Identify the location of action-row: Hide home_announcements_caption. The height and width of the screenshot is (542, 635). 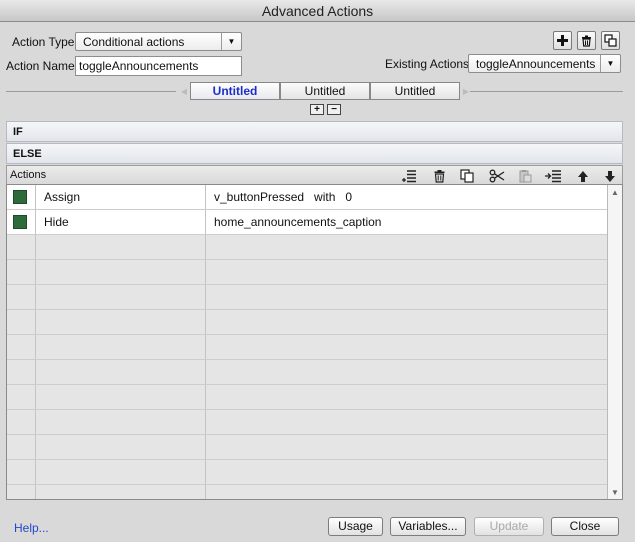
(307, 222).